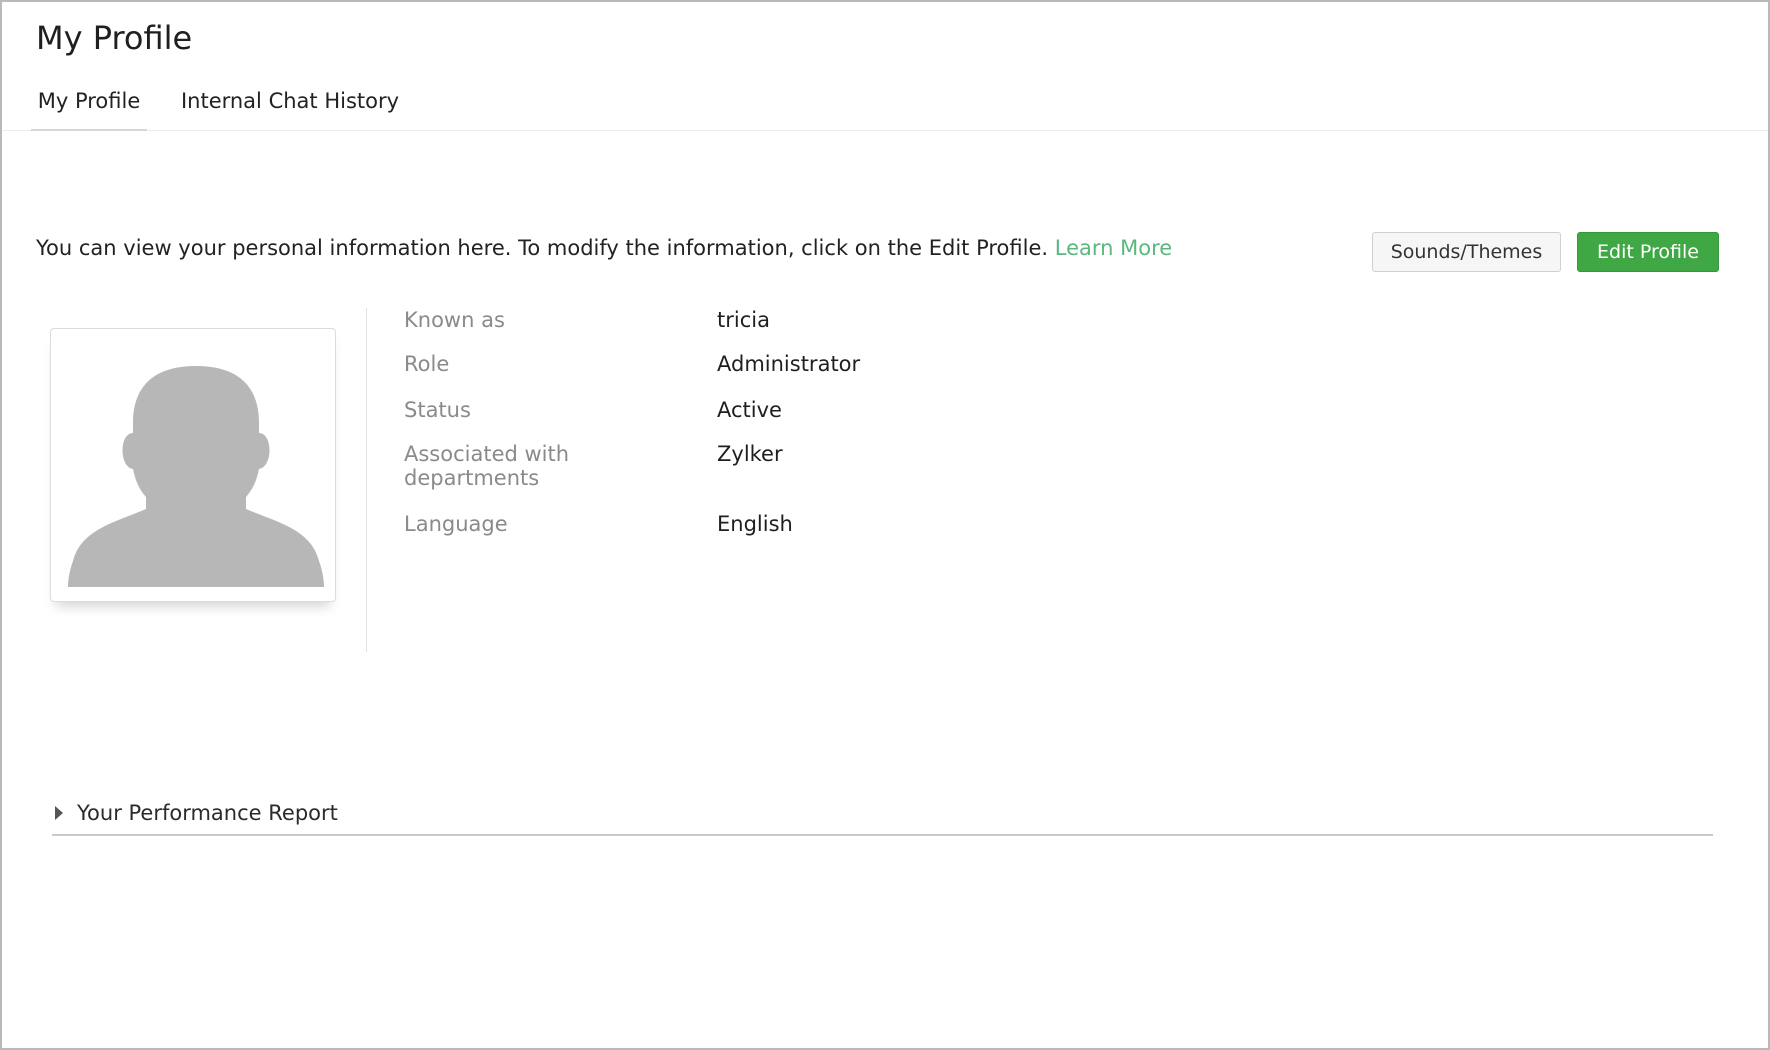 The height and width of the screenshot is (1050, 1770). What do you see at coordinates (1648, 252) in the screenshot?
I see `edit-profile-button: Edit Profile` at bounding box center [1648, 252].